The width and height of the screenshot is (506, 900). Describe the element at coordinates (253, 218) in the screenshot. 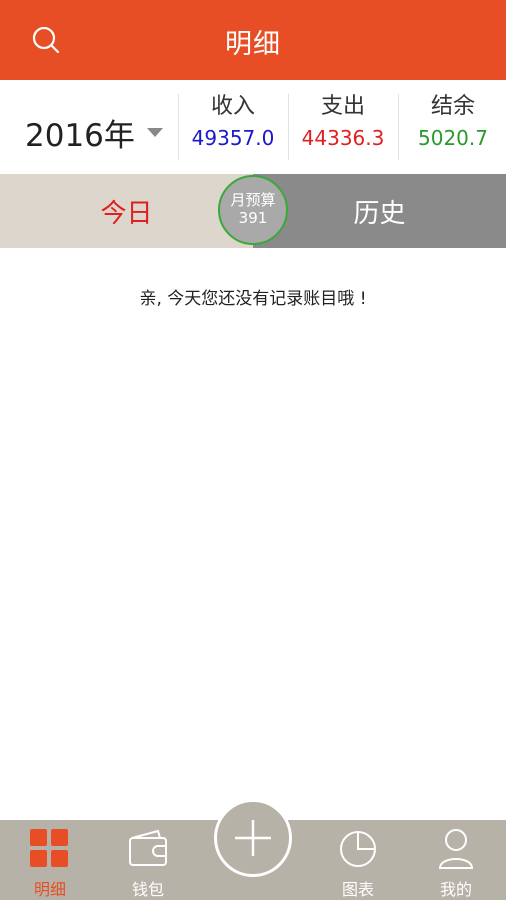

I see `budget-value: 391` at that location.